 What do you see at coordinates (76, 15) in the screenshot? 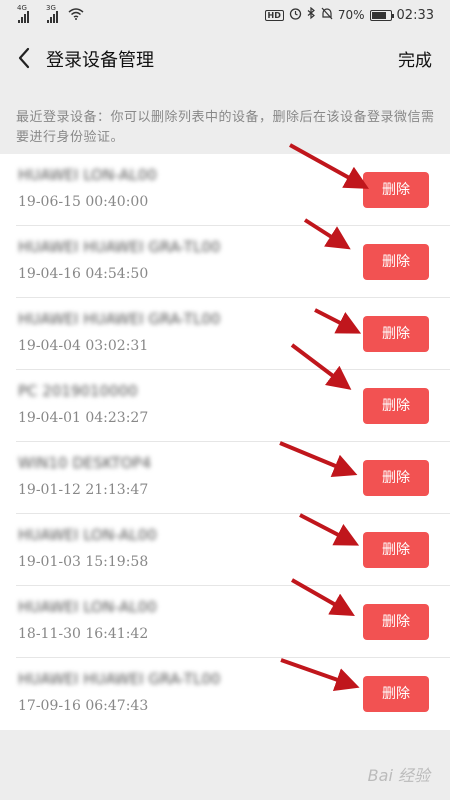
I see `wifi-icon` at bounding box center [76, 15].